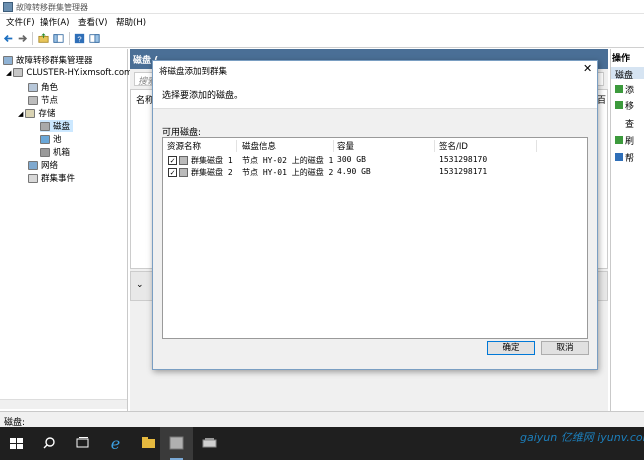 Image resolution: width=644 pixels, height=460 pixels. What do you see at coordinates (58, 38) in the screenshot?
I see `show-hide-tree-icon` at bounding box center [58, 38].